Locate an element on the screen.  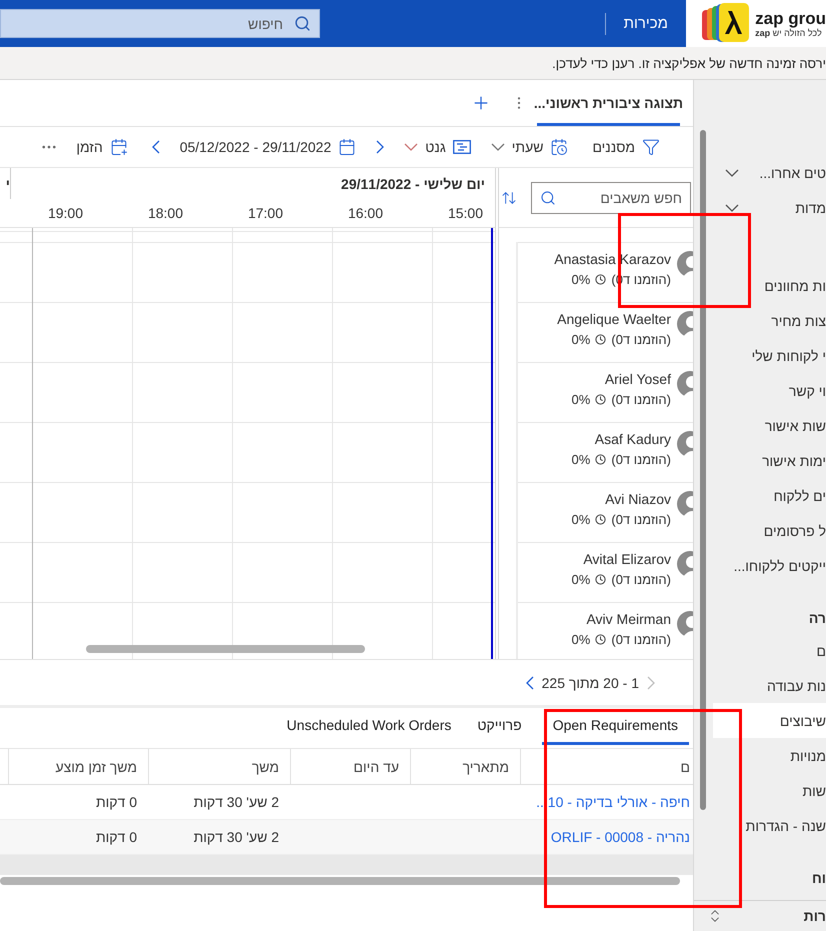
nav-section-title: רה is located at coordinates (817, 618).